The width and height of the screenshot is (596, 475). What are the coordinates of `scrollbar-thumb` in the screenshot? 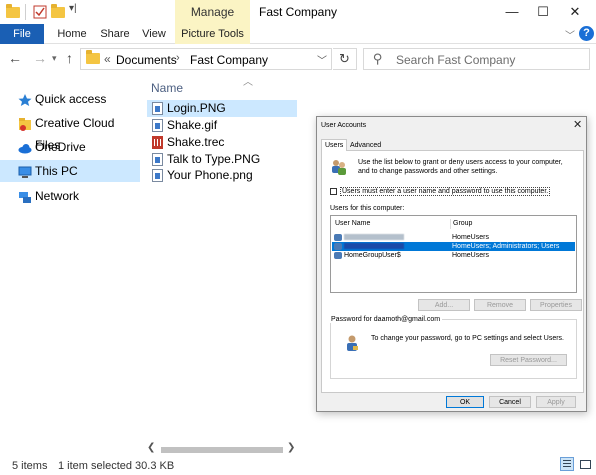 It's located at (222, 450).